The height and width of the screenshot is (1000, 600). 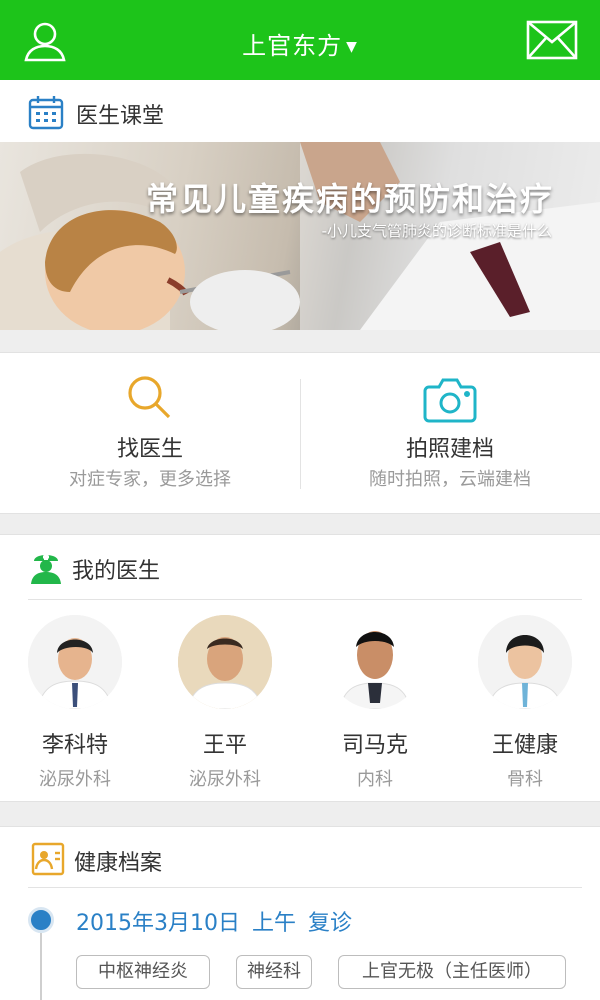 I want to click on doctor-name: 王健康, so click(x=524, y=745).